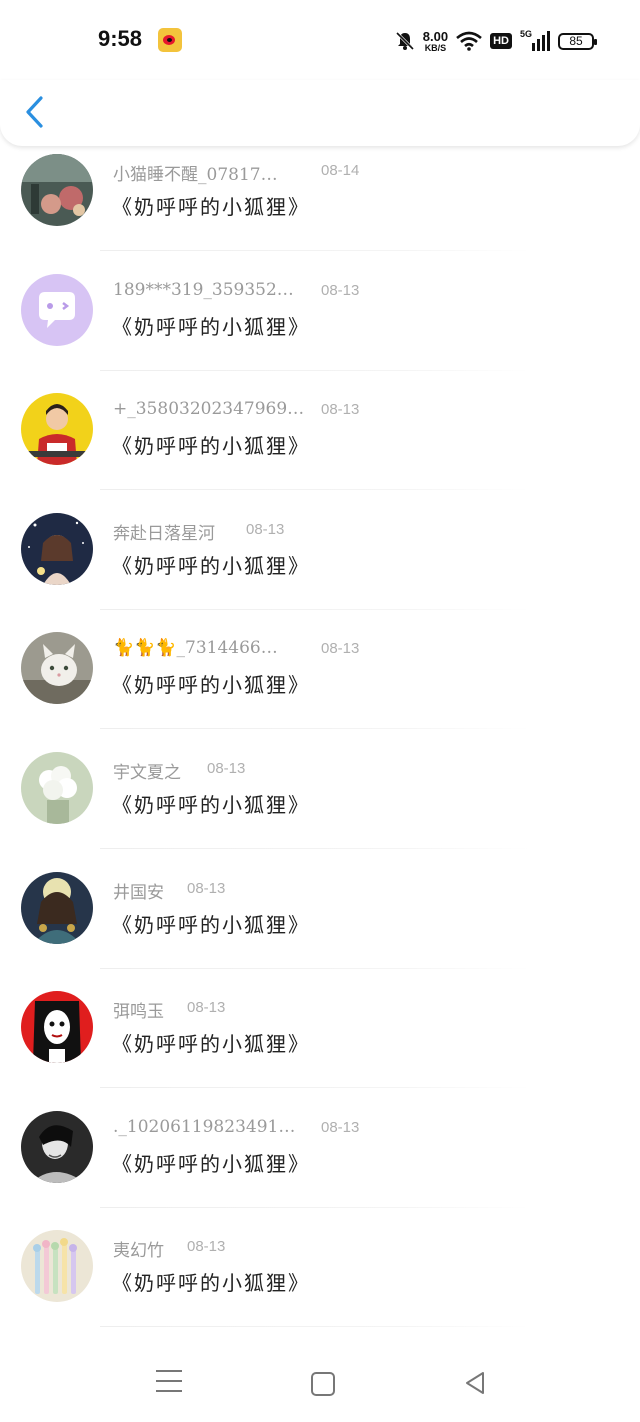  What do you see at coordinates (320, 1045) in the screenshot?
I see `list-item: 弭鸣玉 08-13 《奶呼呼的小狐狸》` at bounding box center [320, 1045].